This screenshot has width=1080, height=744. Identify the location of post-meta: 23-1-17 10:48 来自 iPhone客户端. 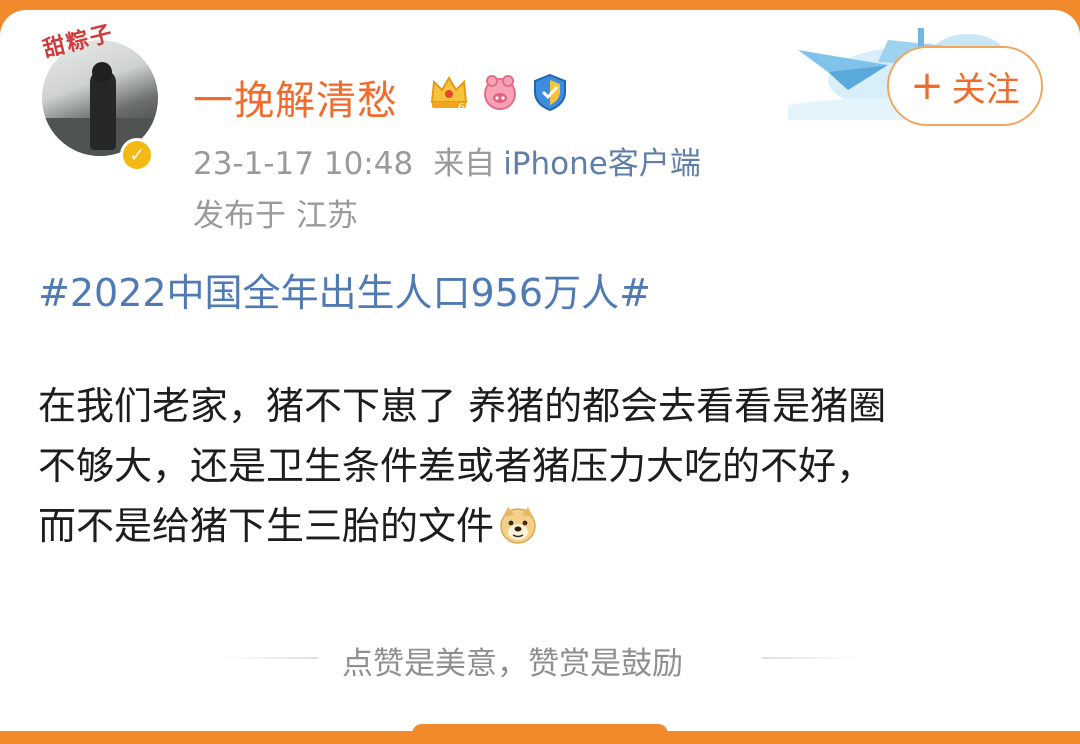
(447, 160).